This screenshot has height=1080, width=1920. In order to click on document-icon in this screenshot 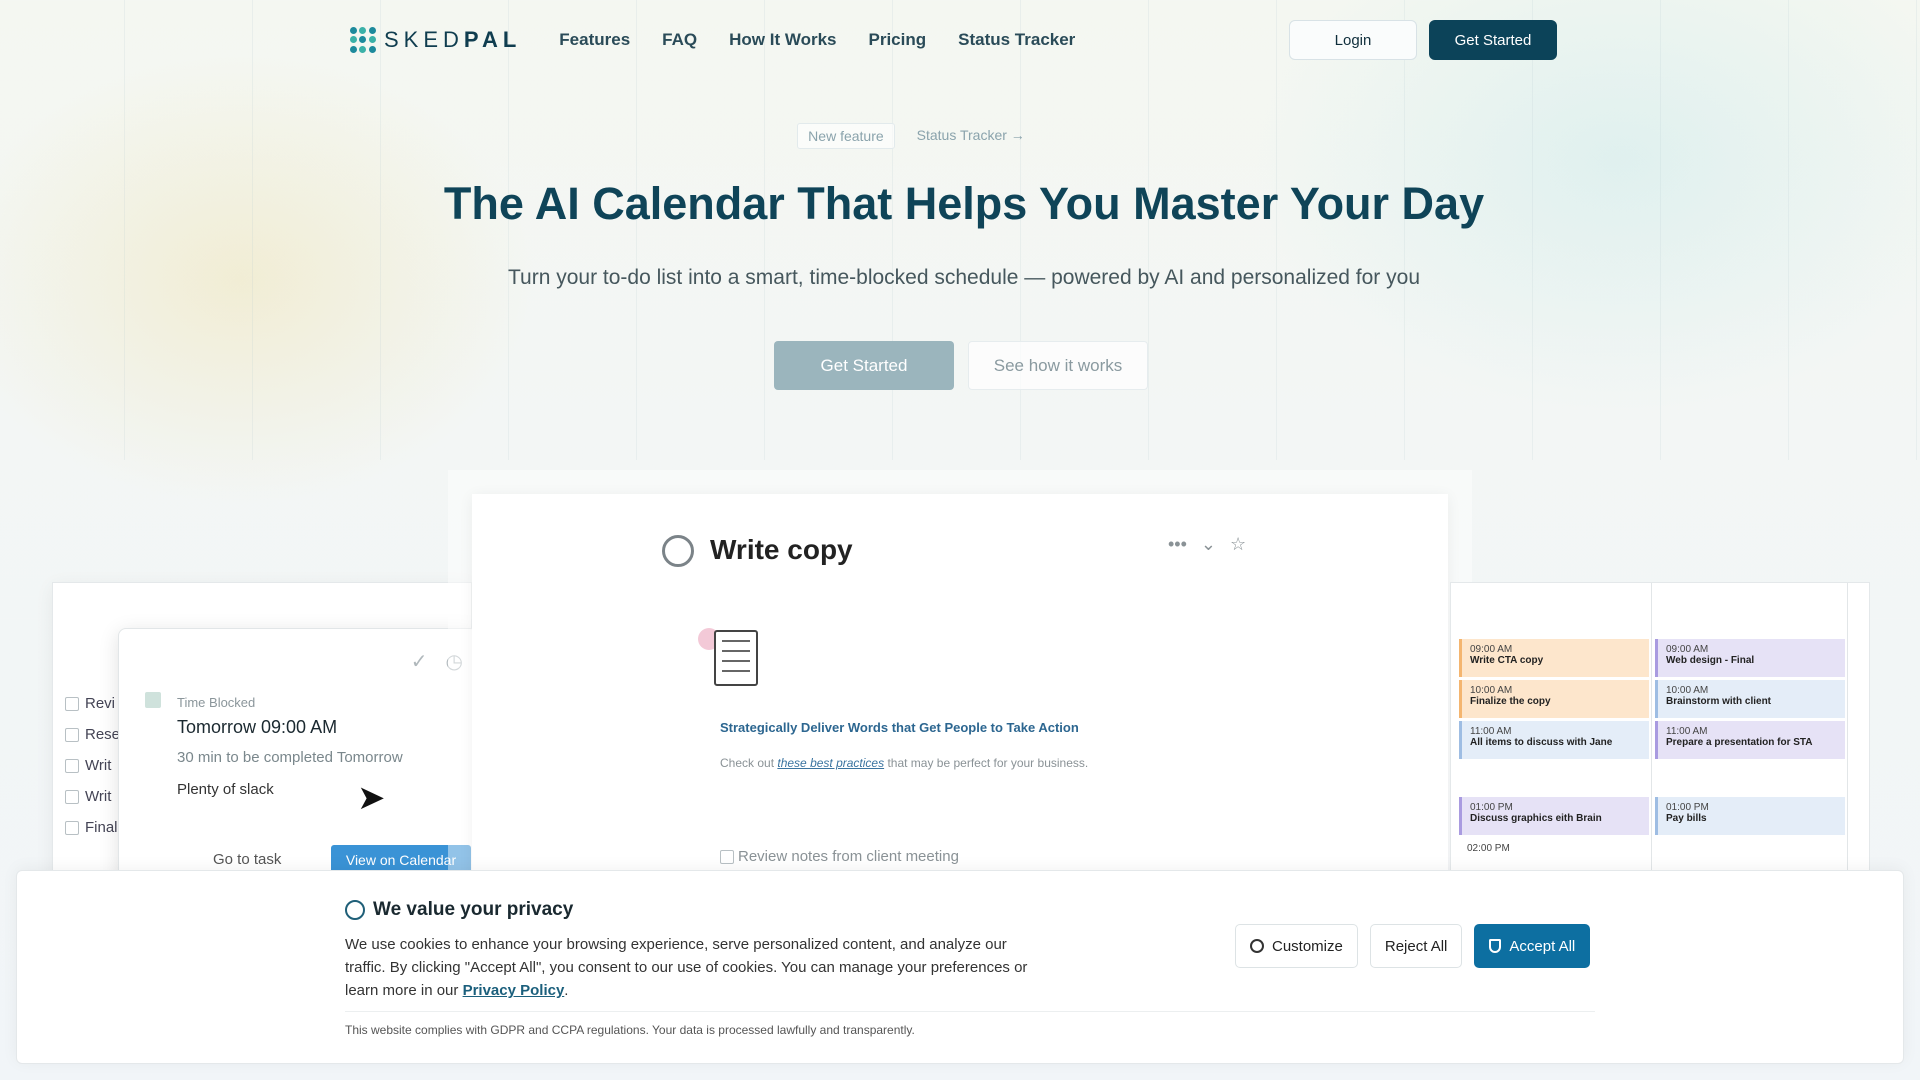, I will do `click(736, 658)`.